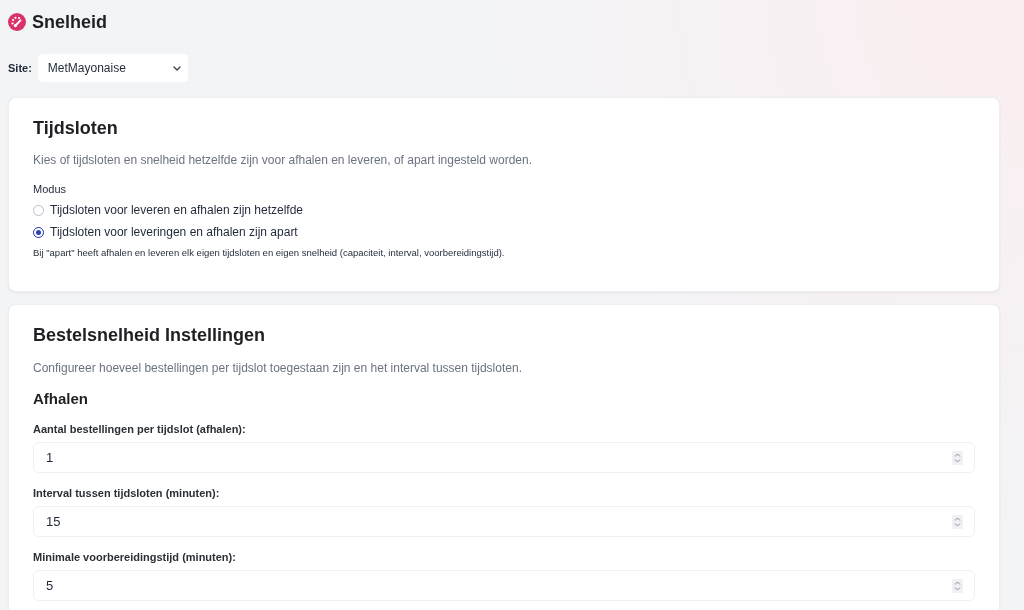 This screenshot has width=1024, height=610. I want to click on chevron-down-icon, so click(176, 68).